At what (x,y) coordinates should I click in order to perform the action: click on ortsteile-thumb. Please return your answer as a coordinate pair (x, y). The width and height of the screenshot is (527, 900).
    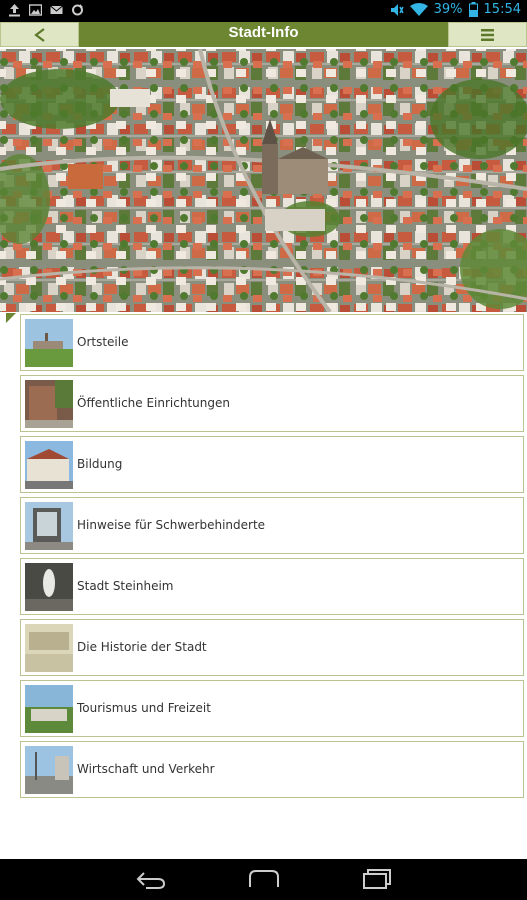
    Looking at the image, I should click on (49, 343).